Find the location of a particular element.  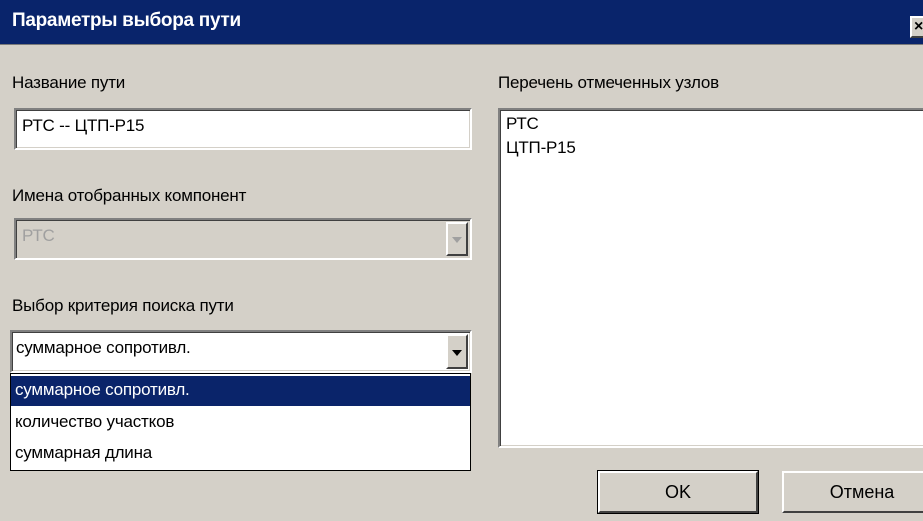

cancel-button: Отмена is located at coordinates (852, 492).